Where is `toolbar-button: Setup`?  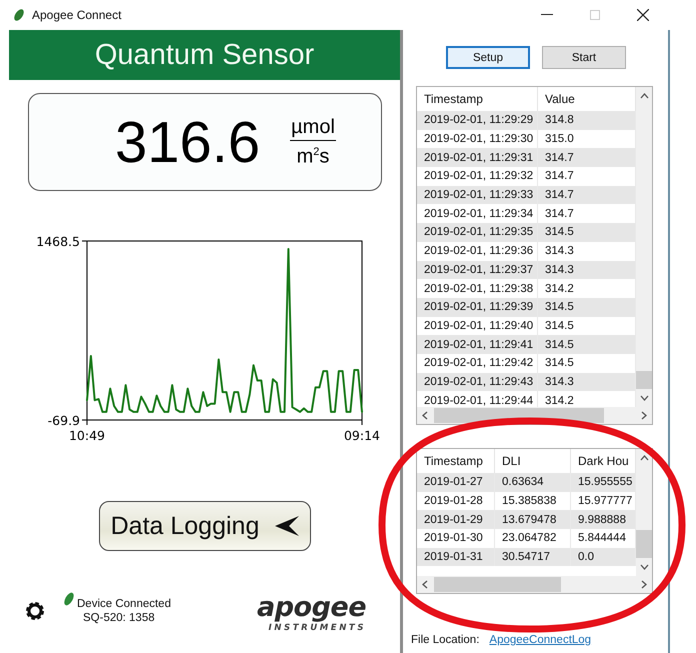 toolbar-button: Setup is located at coordinates (488, 57).